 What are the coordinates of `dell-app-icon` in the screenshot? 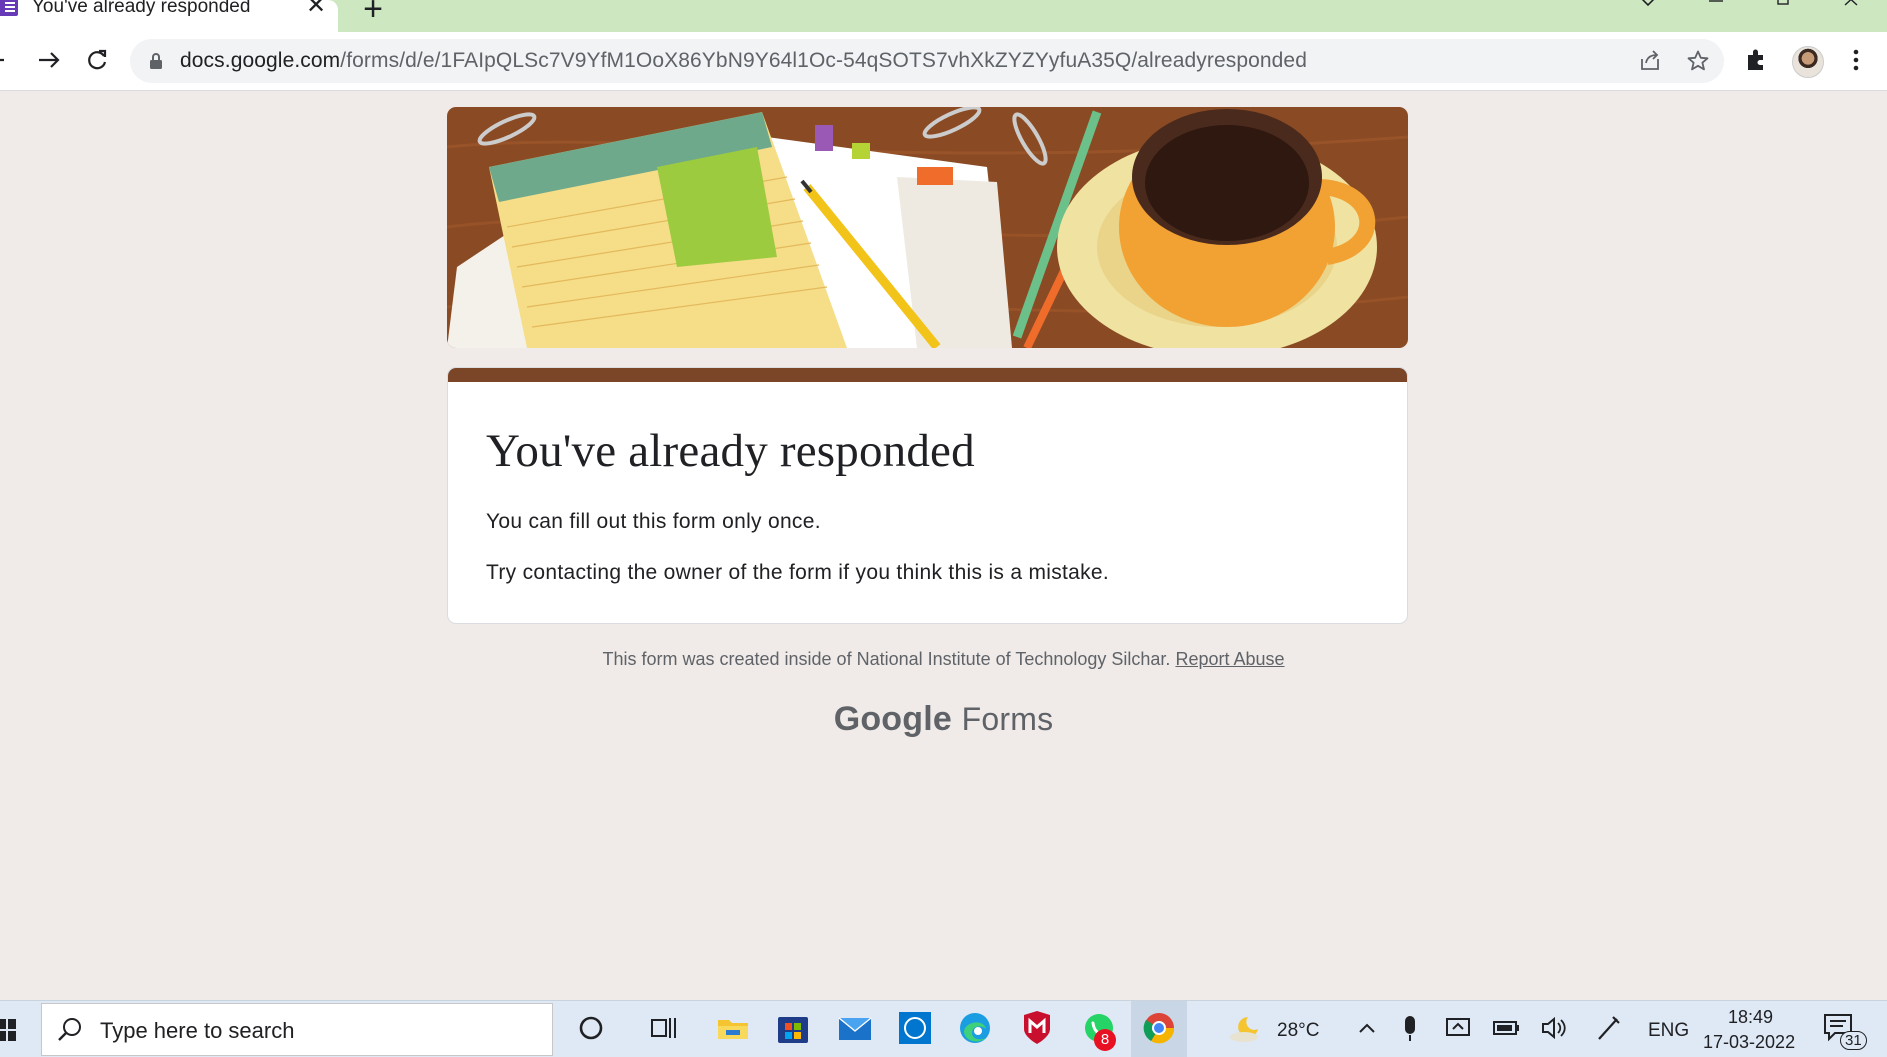 It's located at (915, 1028).